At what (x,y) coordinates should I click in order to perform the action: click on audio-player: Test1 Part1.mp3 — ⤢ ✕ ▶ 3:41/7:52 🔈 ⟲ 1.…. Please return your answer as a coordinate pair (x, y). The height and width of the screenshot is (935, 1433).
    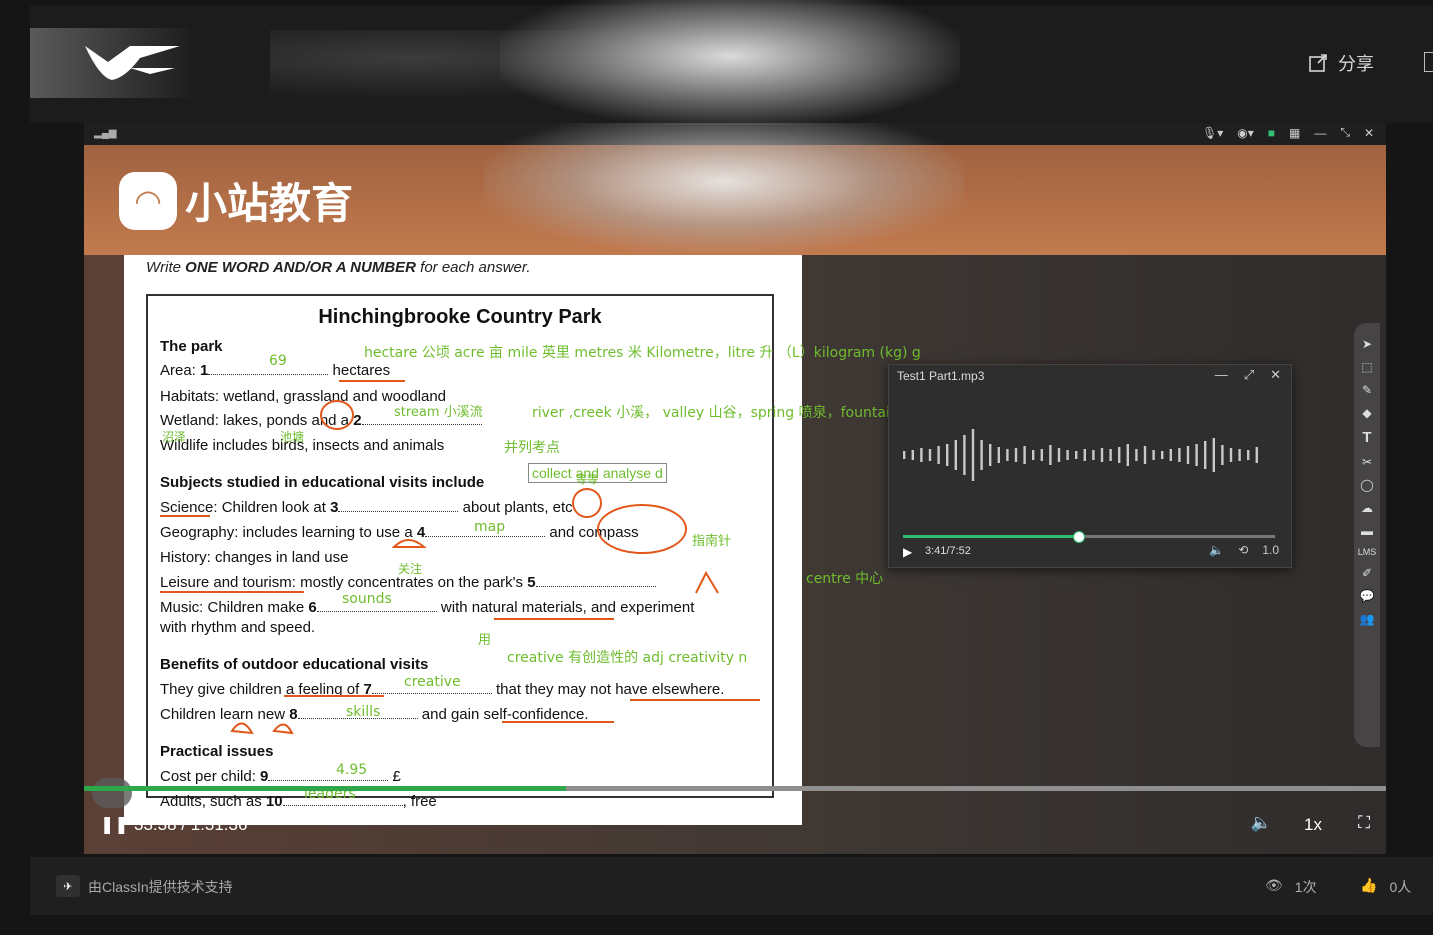
    Looking at the image, I should click on (1090, 466).